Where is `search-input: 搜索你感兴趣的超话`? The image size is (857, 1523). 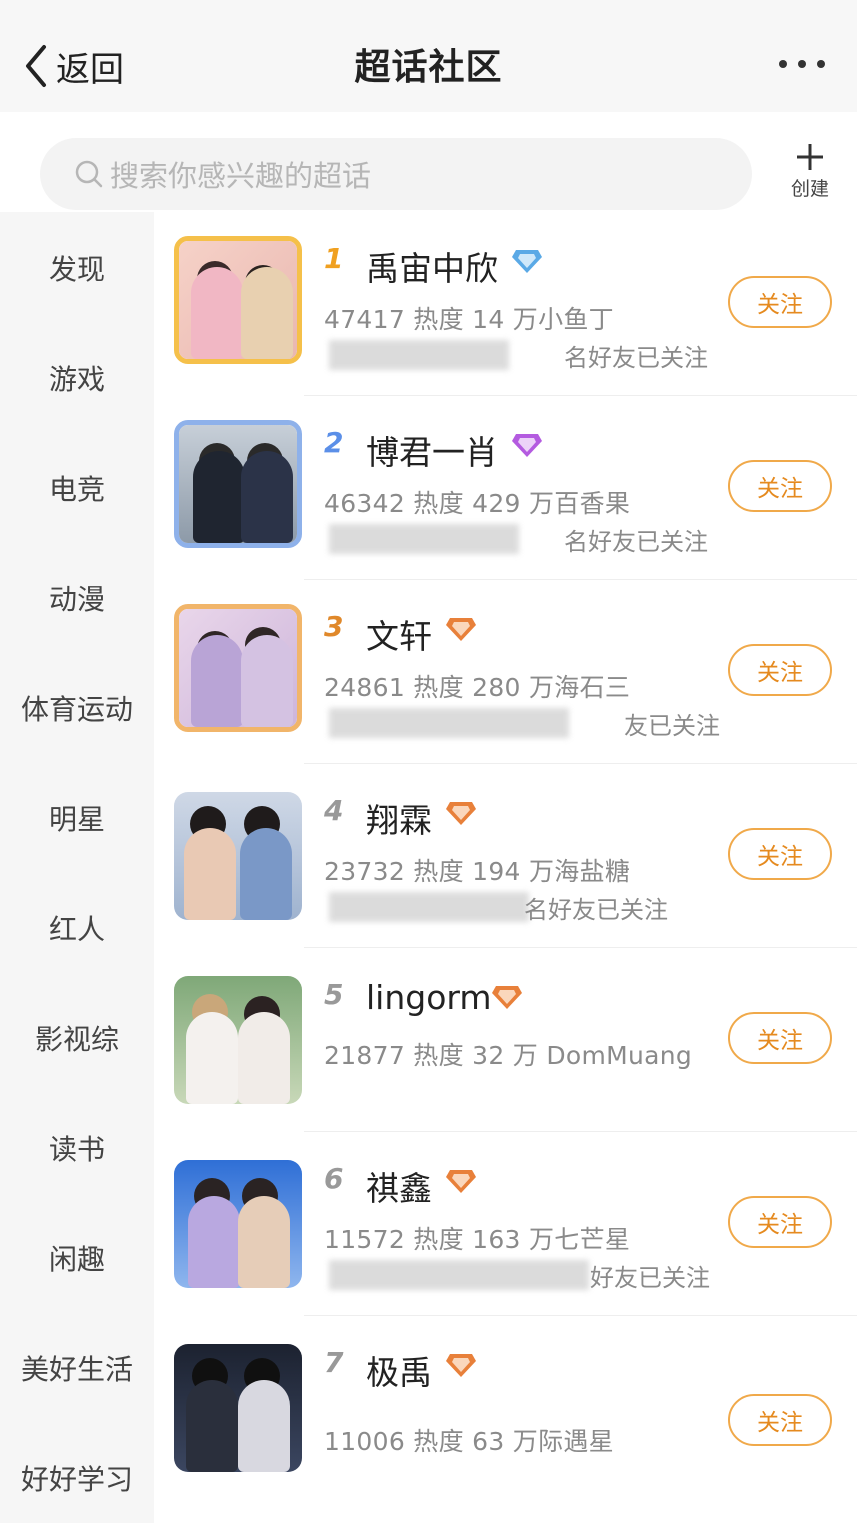 search-input: 搜索你感兴趣的超话 is located at coordinates (396, 174).